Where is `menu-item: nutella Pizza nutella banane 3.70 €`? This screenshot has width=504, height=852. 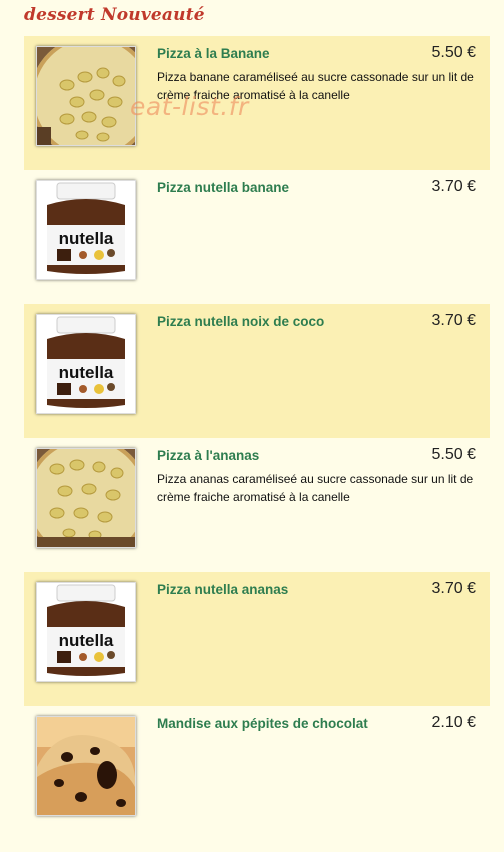 menu-item: nutella Pizza nutella banane 3.70 € is located at coordinates (257, 237).